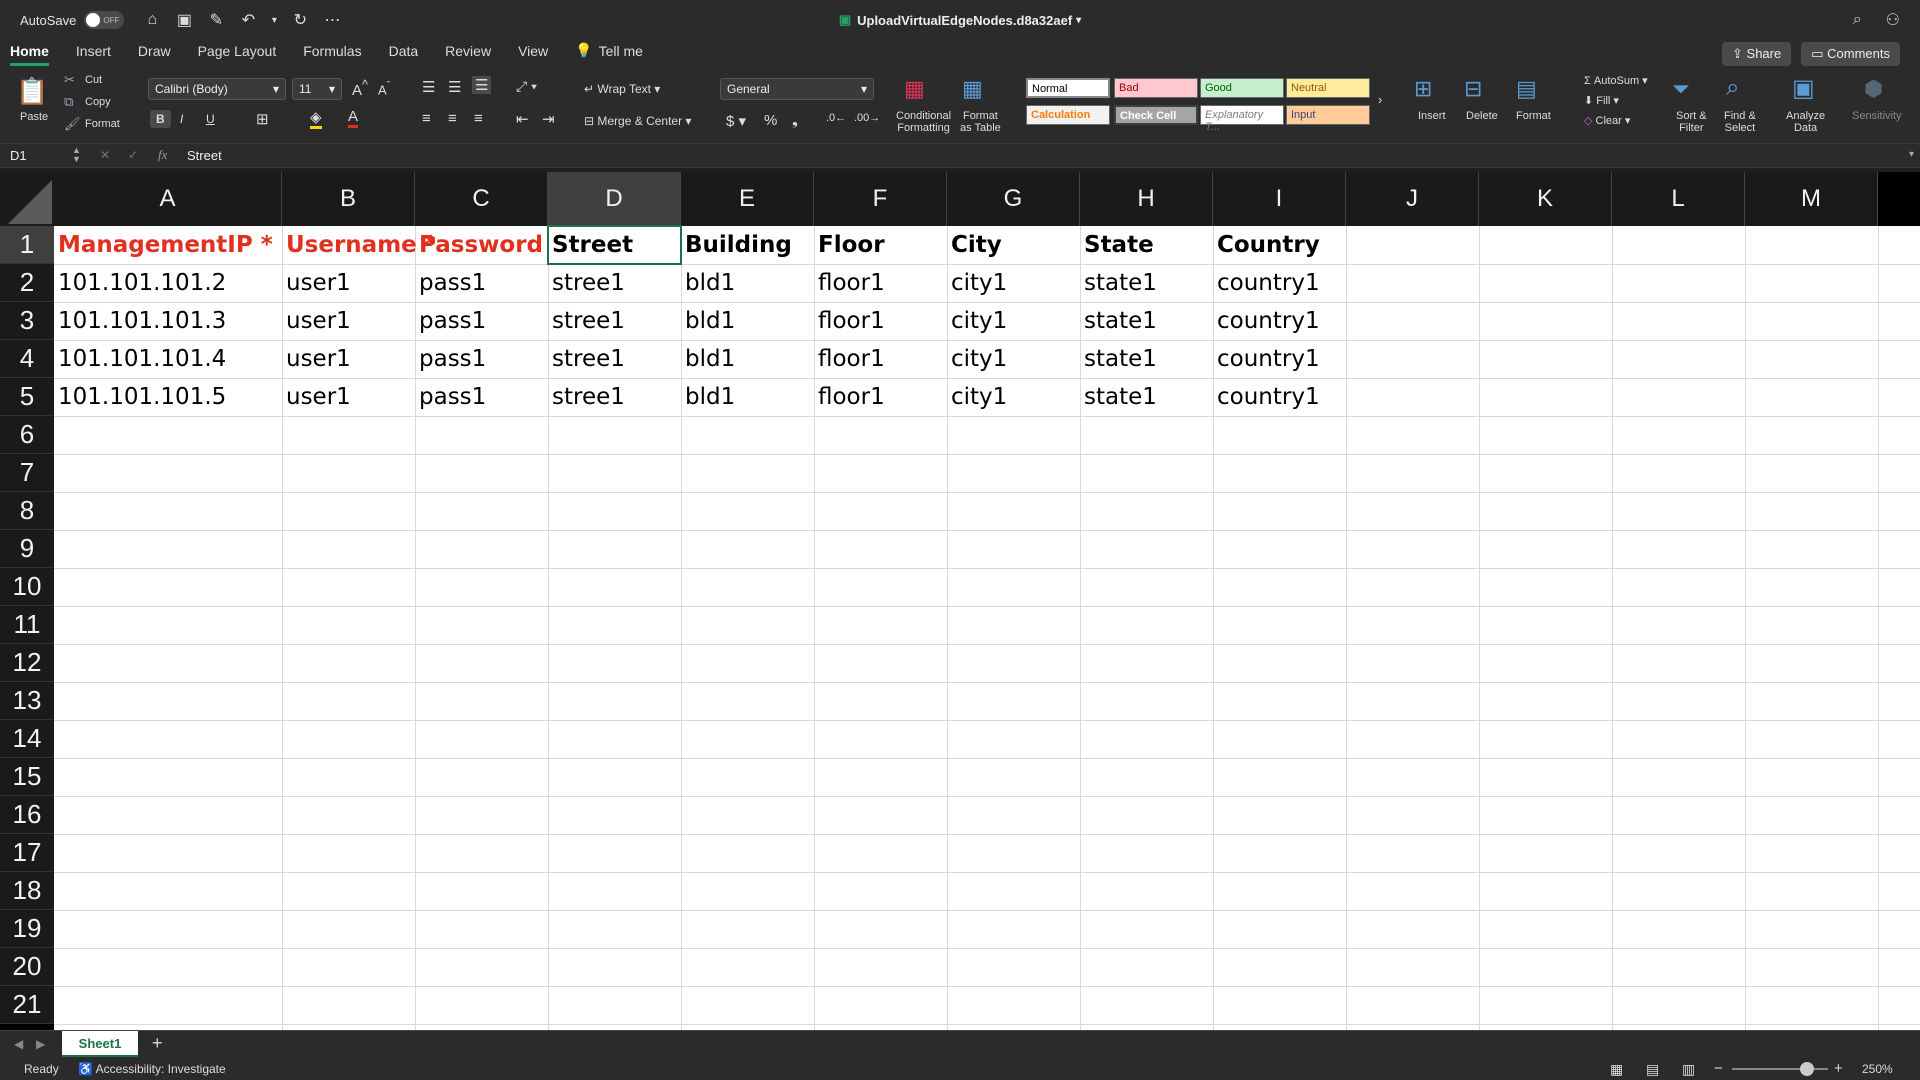 Image resolution: width=1920 pixels, height=1080 pixels. What do you see at coordinates (468, 54) in the screenshot?
I see `tab-review: Review` at bounding box center [468, 54].